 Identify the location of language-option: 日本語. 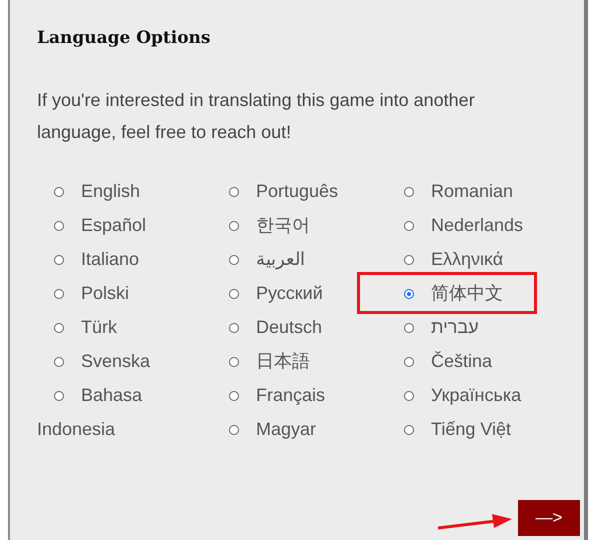
(299, 361).